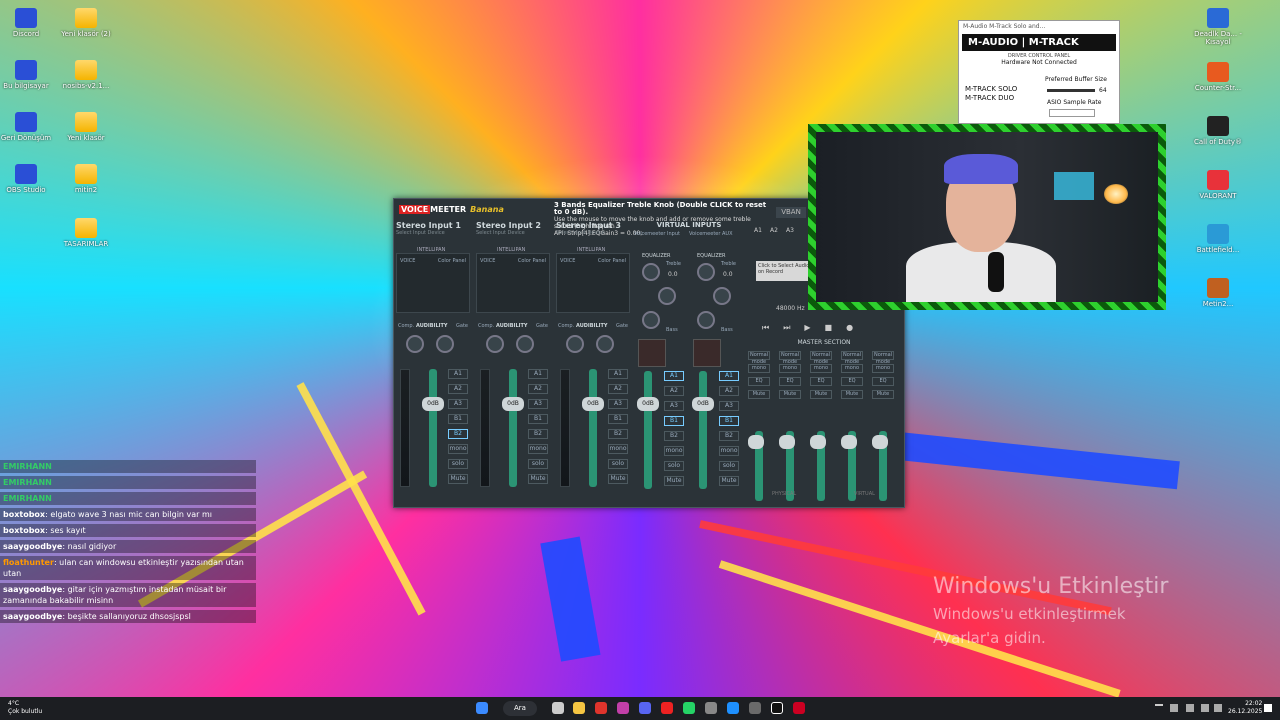 The width and height of the screenshot is (1280, 720). Describe the element at coordinates (520, 708) in the screenshot. I see `taskbar-search: Ara` at that location.